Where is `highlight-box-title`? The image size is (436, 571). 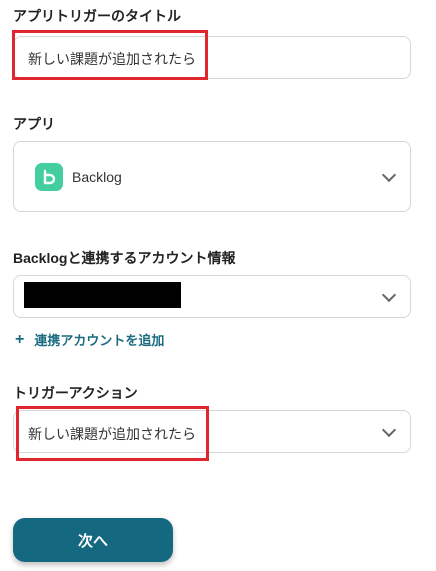 highlight-box-title is located at coordinates (110, 55).